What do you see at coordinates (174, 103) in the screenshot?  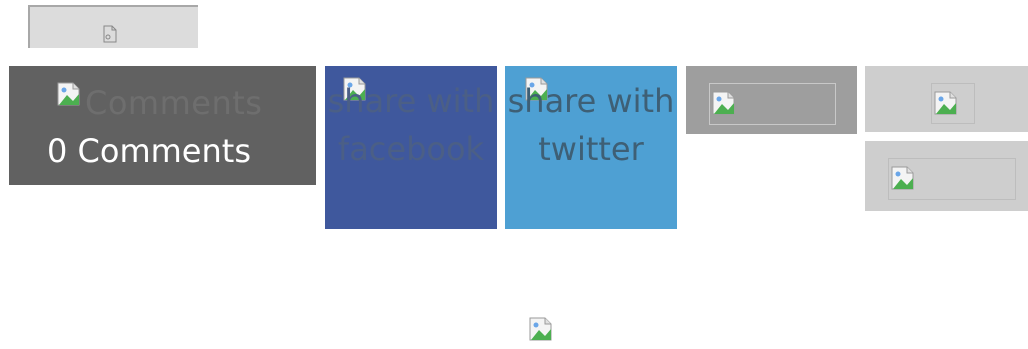 I see `comments-image-alt: Comments` at bounding box center [174, 103].